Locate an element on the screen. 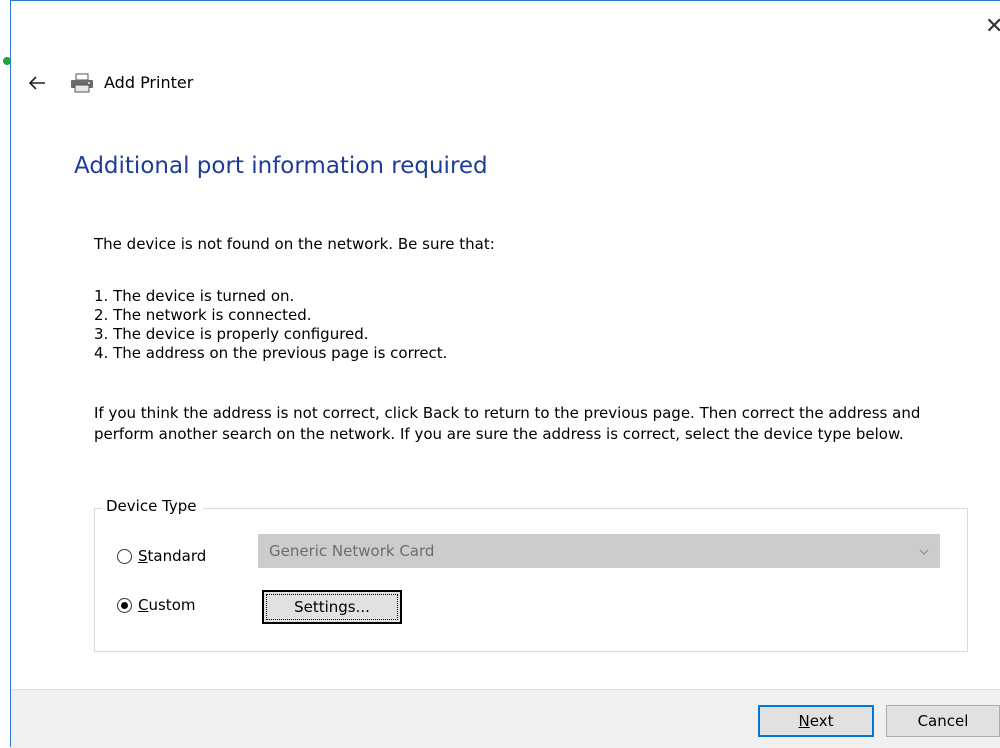  standard-label: Standard is located at coordinates (172, 556).